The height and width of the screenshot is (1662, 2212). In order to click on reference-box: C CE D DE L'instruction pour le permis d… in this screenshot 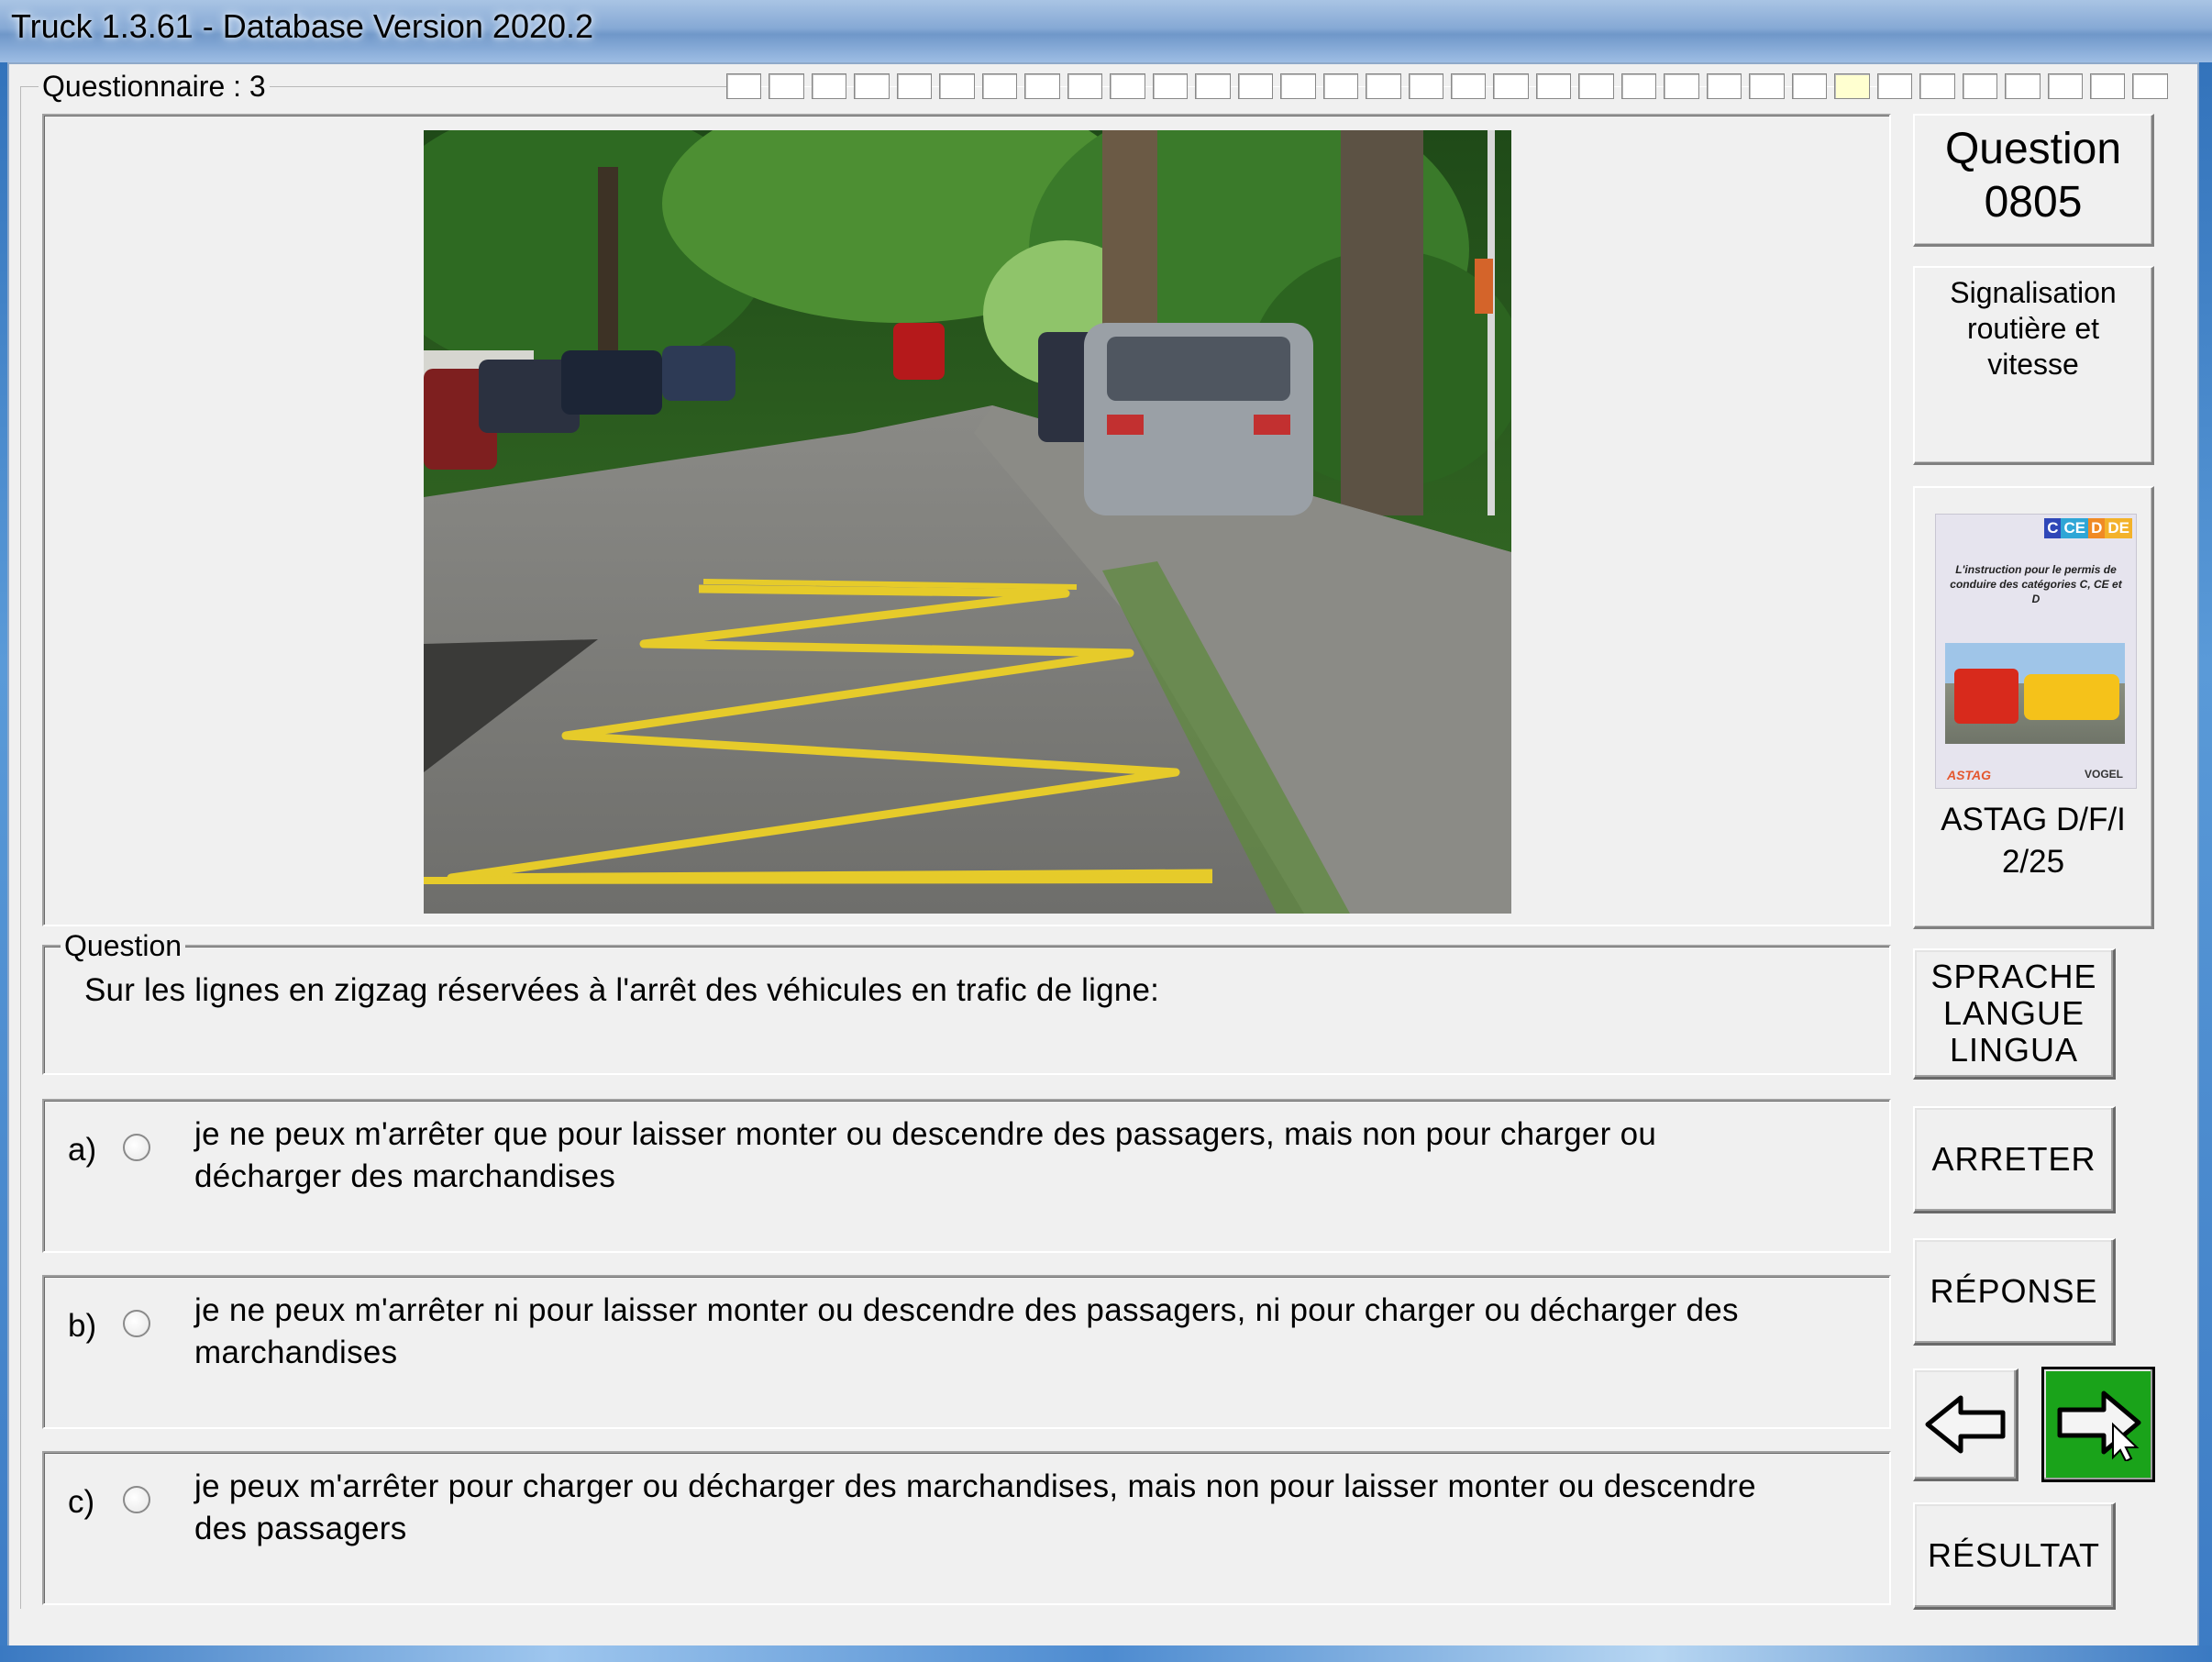, I will do `click(2034, 707)`.